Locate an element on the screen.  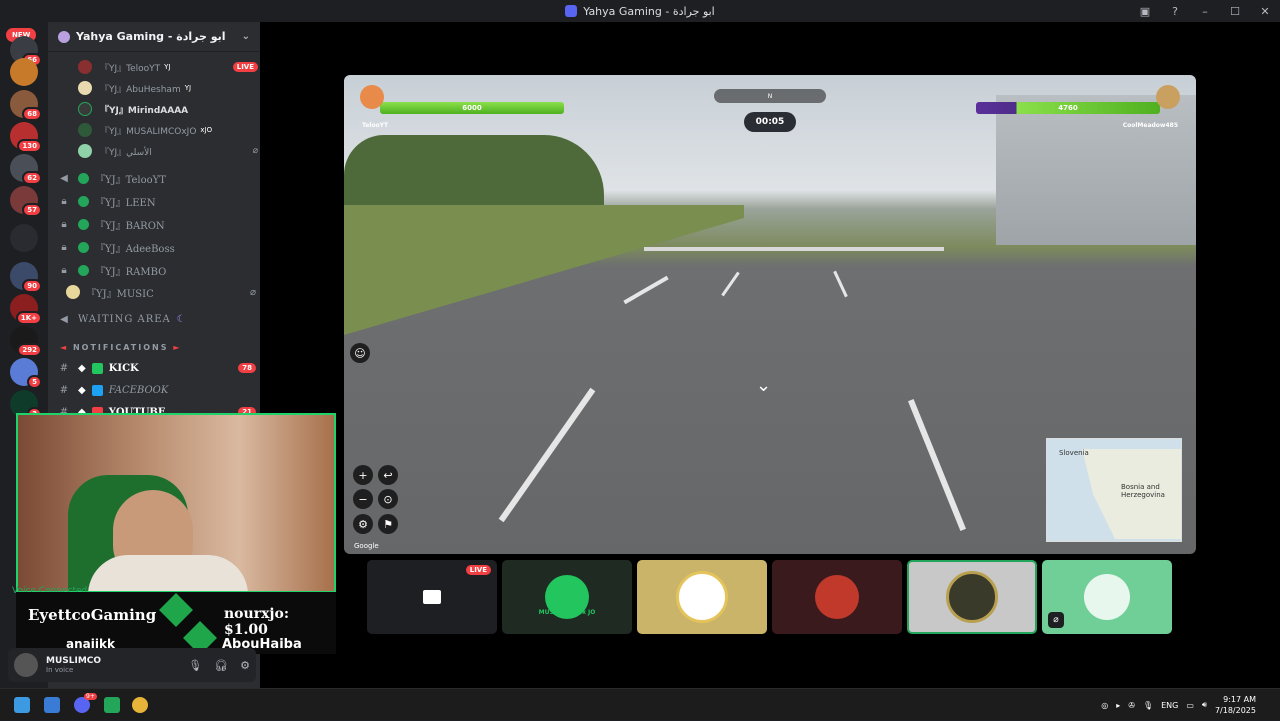
voice-user: 『YJ』MirindAAAA is located at coordinates (168, 109).